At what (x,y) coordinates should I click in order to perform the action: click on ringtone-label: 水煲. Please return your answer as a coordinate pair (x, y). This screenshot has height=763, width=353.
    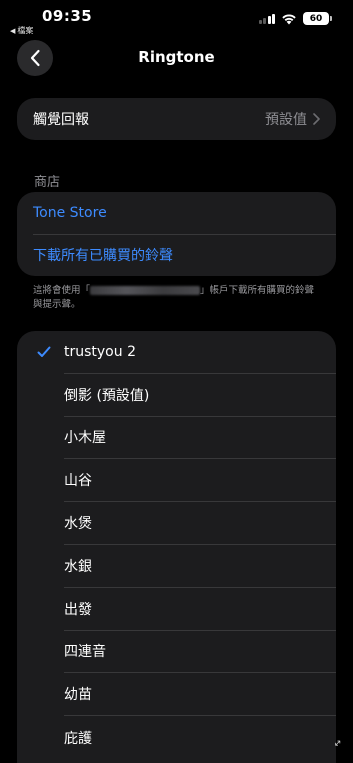
    Looking at the image, I should click on (200, 523).